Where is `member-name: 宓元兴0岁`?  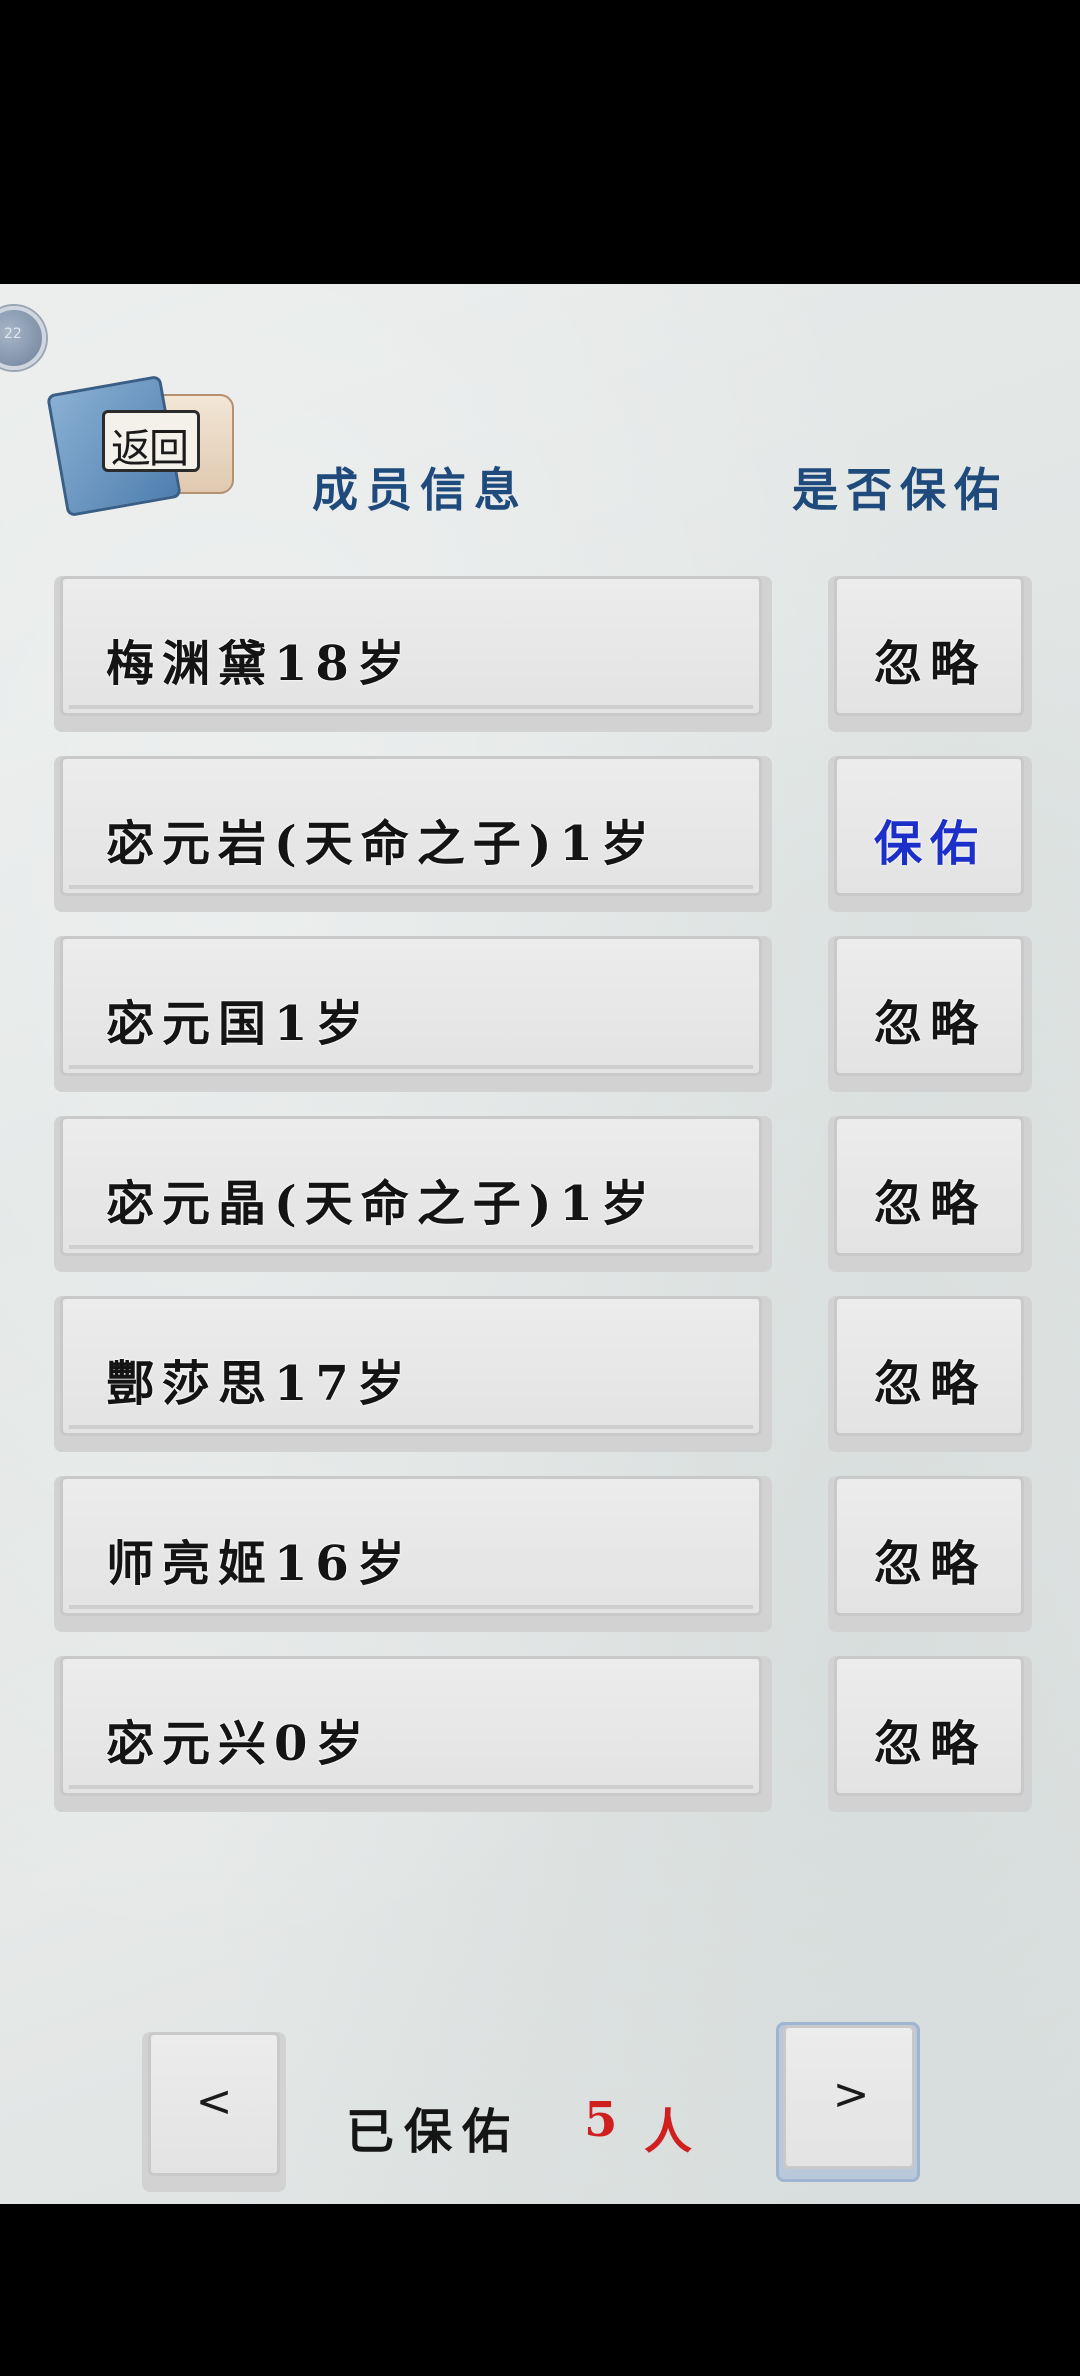
member-name: 宓元兴0岁 is located at coordinates (239, 1744).